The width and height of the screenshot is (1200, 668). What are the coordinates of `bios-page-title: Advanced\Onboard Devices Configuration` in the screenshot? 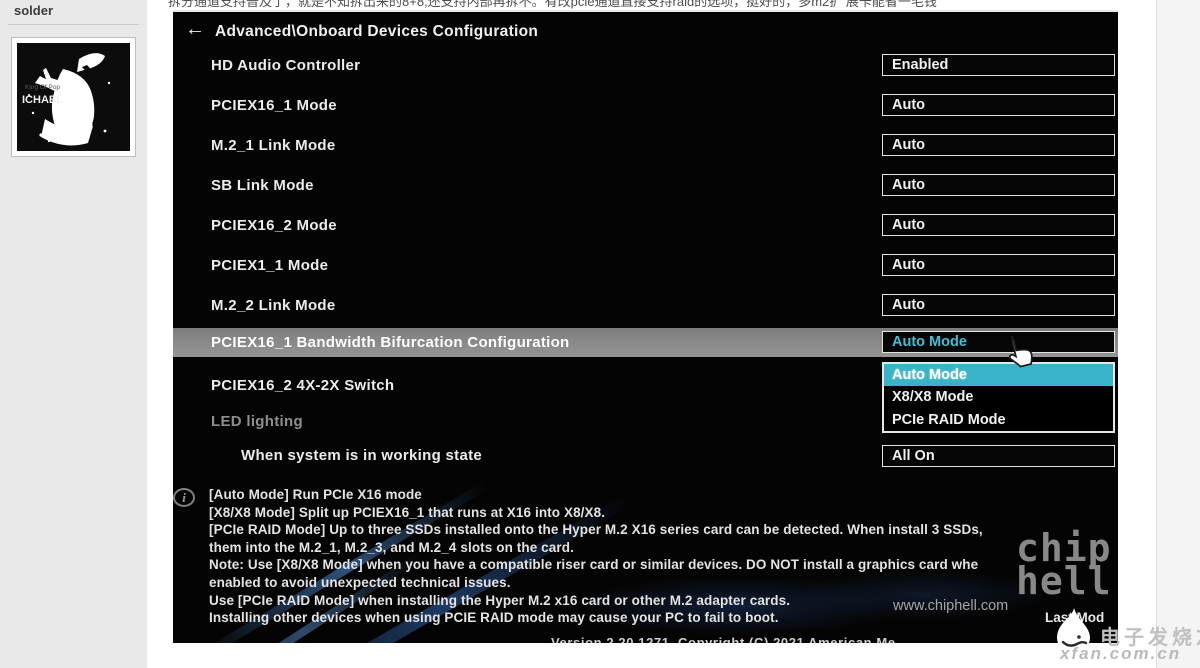 It's located at (377, 31).